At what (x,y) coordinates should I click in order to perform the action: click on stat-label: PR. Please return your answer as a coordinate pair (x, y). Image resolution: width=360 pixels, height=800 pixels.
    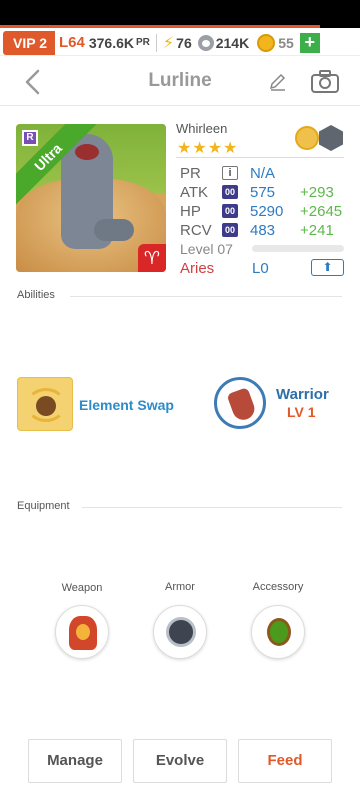
    Looking at the image, I should click on (190, 173).